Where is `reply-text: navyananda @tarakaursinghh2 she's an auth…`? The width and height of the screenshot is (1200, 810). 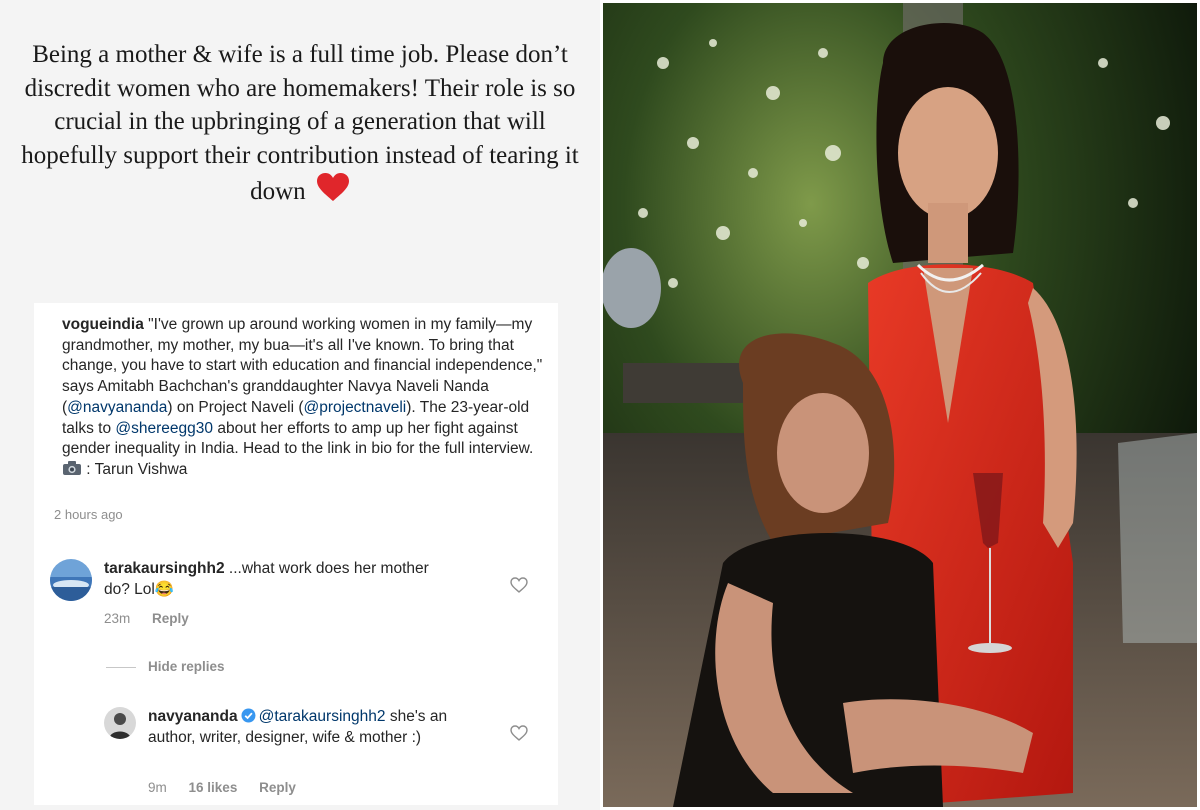
reply-text: navyananda @tarakaursinghh2 she's an auth… is located at coordinates (298, 727).